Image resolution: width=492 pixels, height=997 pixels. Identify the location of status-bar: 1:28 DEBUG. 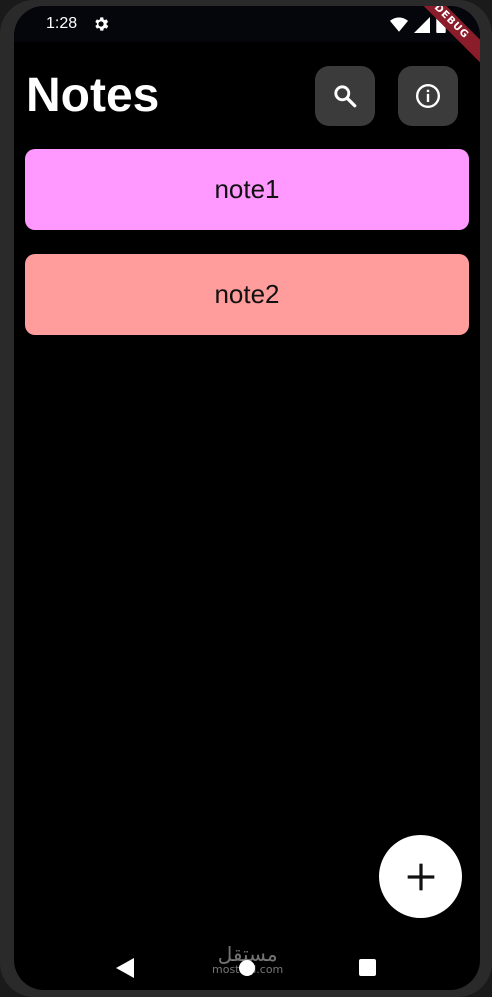
(247, 36).